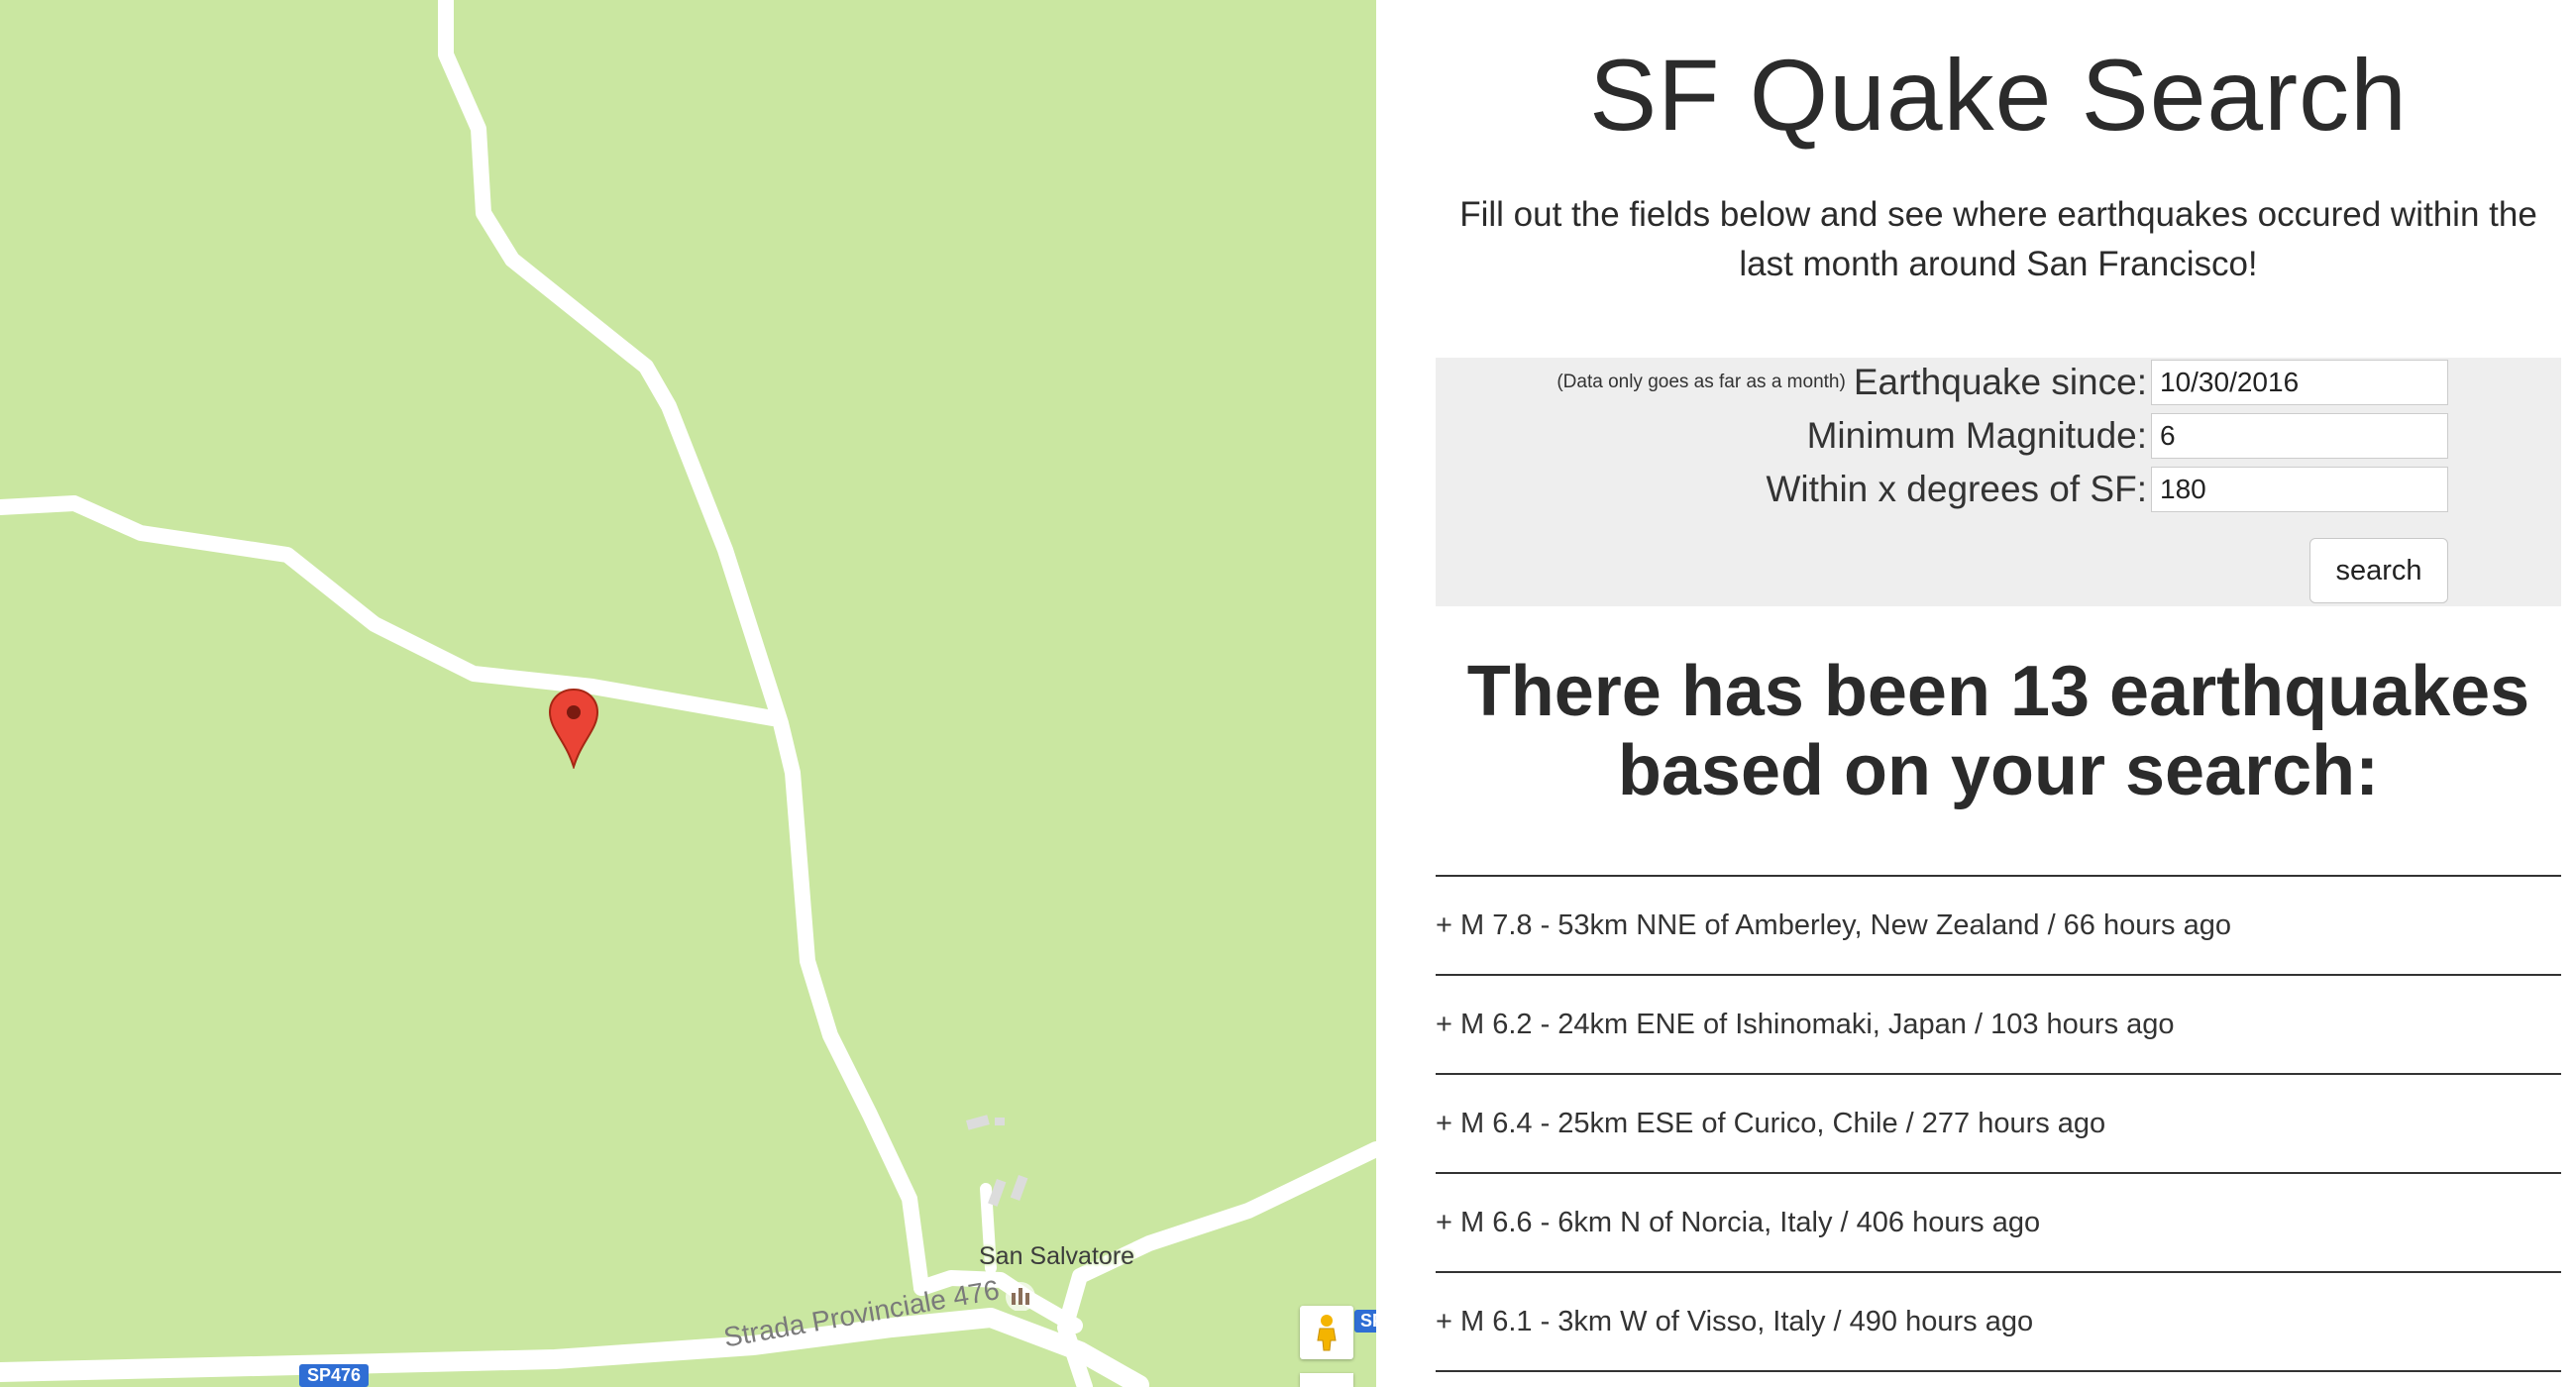 This screenshot has height=1387, width=2576. Describe the element at coordinates (1998, 770) in the screenshot. I see `results-heading-line2: based on your search:` at that location.